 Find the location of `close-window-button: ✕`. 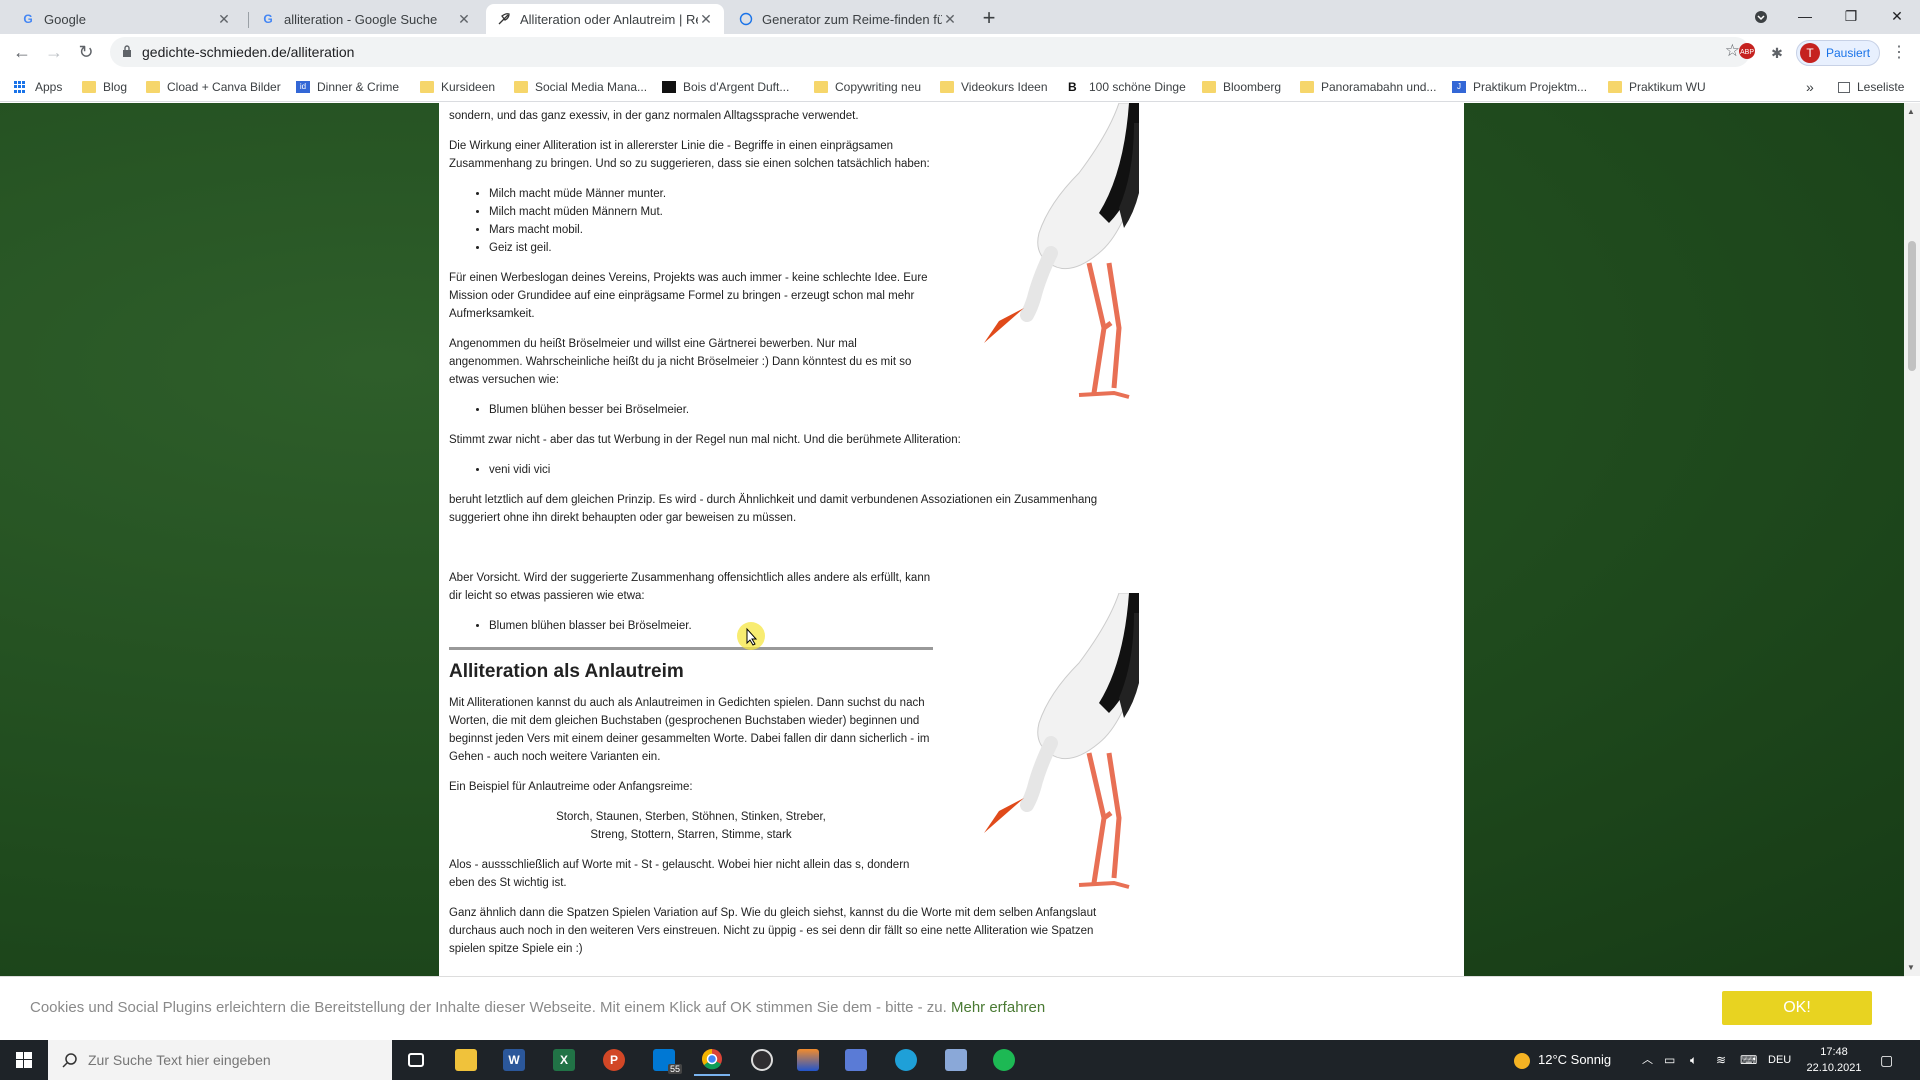

close-window-button: ✕ is located at coordinates (1897, 17).